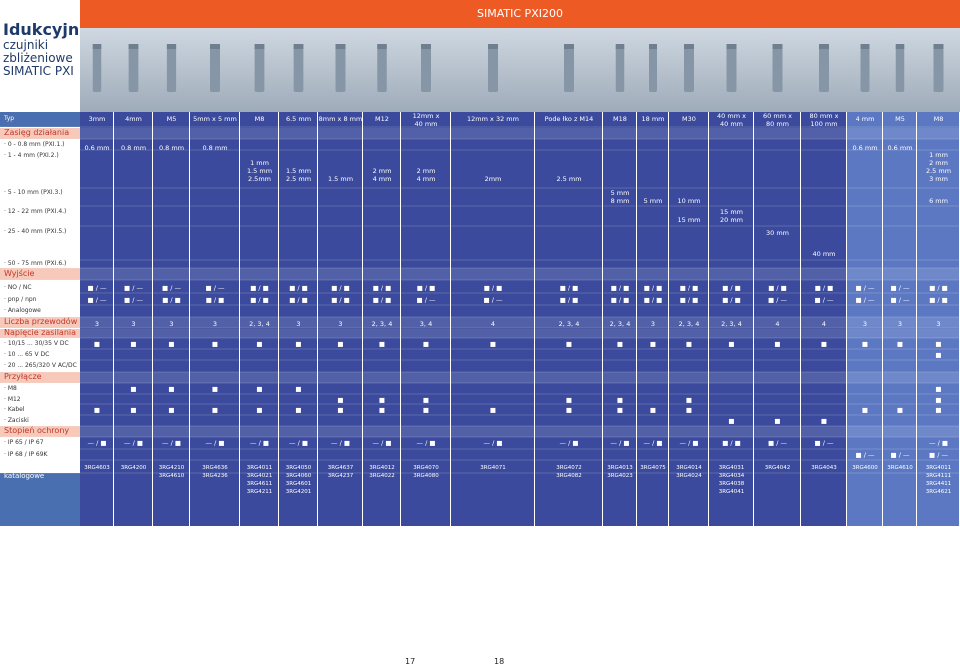 Image resolution: width=960 pixels, height=668 pixels. What do you see at coordinates (215, 119) in the screenshot?
I see `column-type: 5mm x 5 mm` at bounding box center [215, 119].